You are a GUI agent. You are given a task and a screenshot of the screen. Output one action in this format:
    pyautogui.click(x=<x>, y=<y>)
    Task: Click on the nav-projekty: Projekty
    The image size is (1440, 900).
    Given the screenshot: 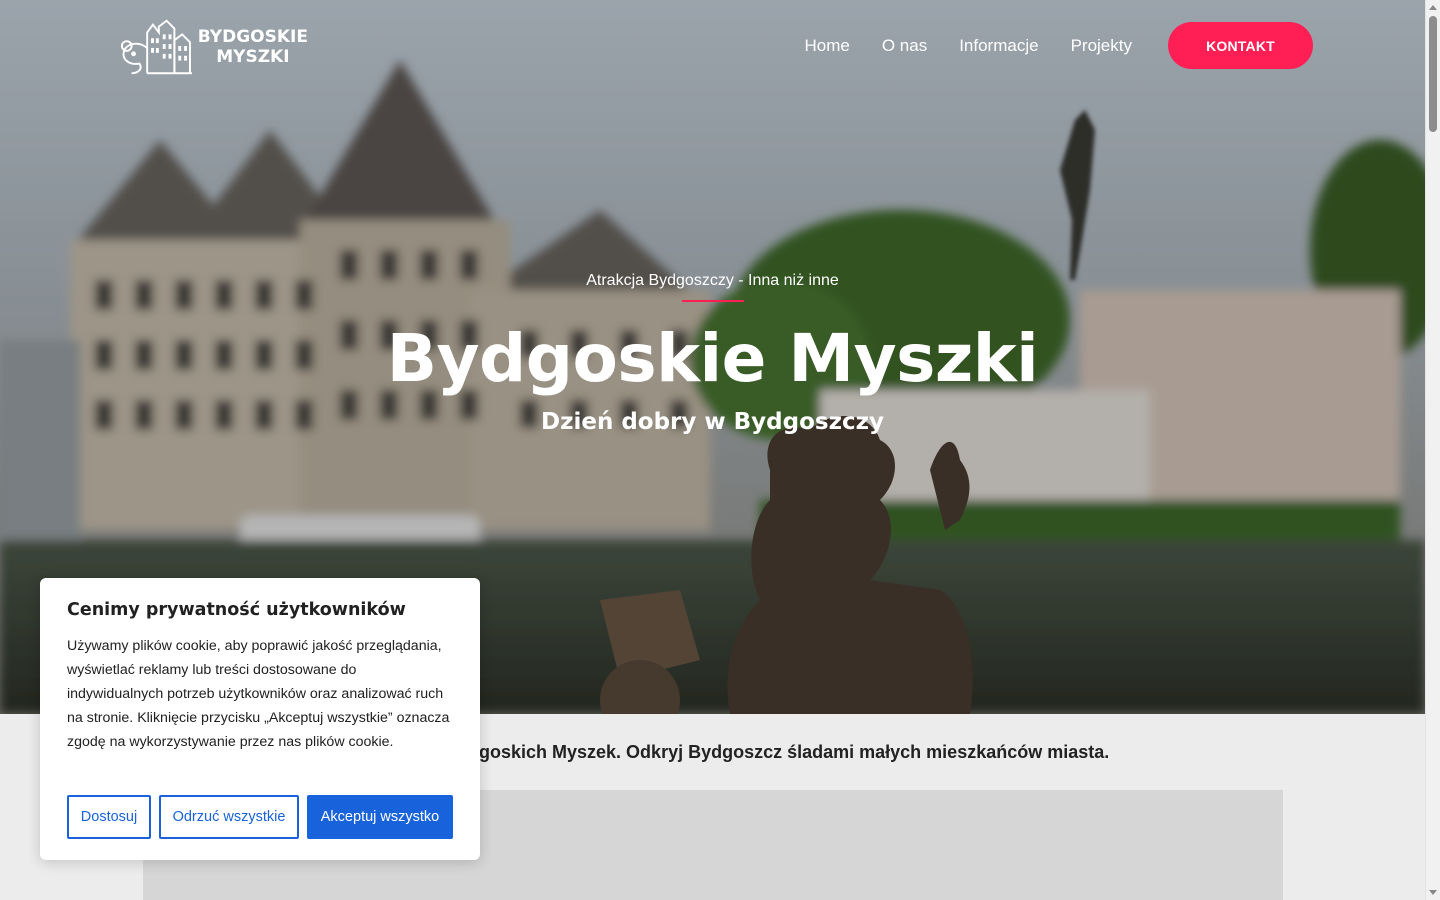 What is the action you would take?
    pyautogui.click(x=1101, y=46)
    